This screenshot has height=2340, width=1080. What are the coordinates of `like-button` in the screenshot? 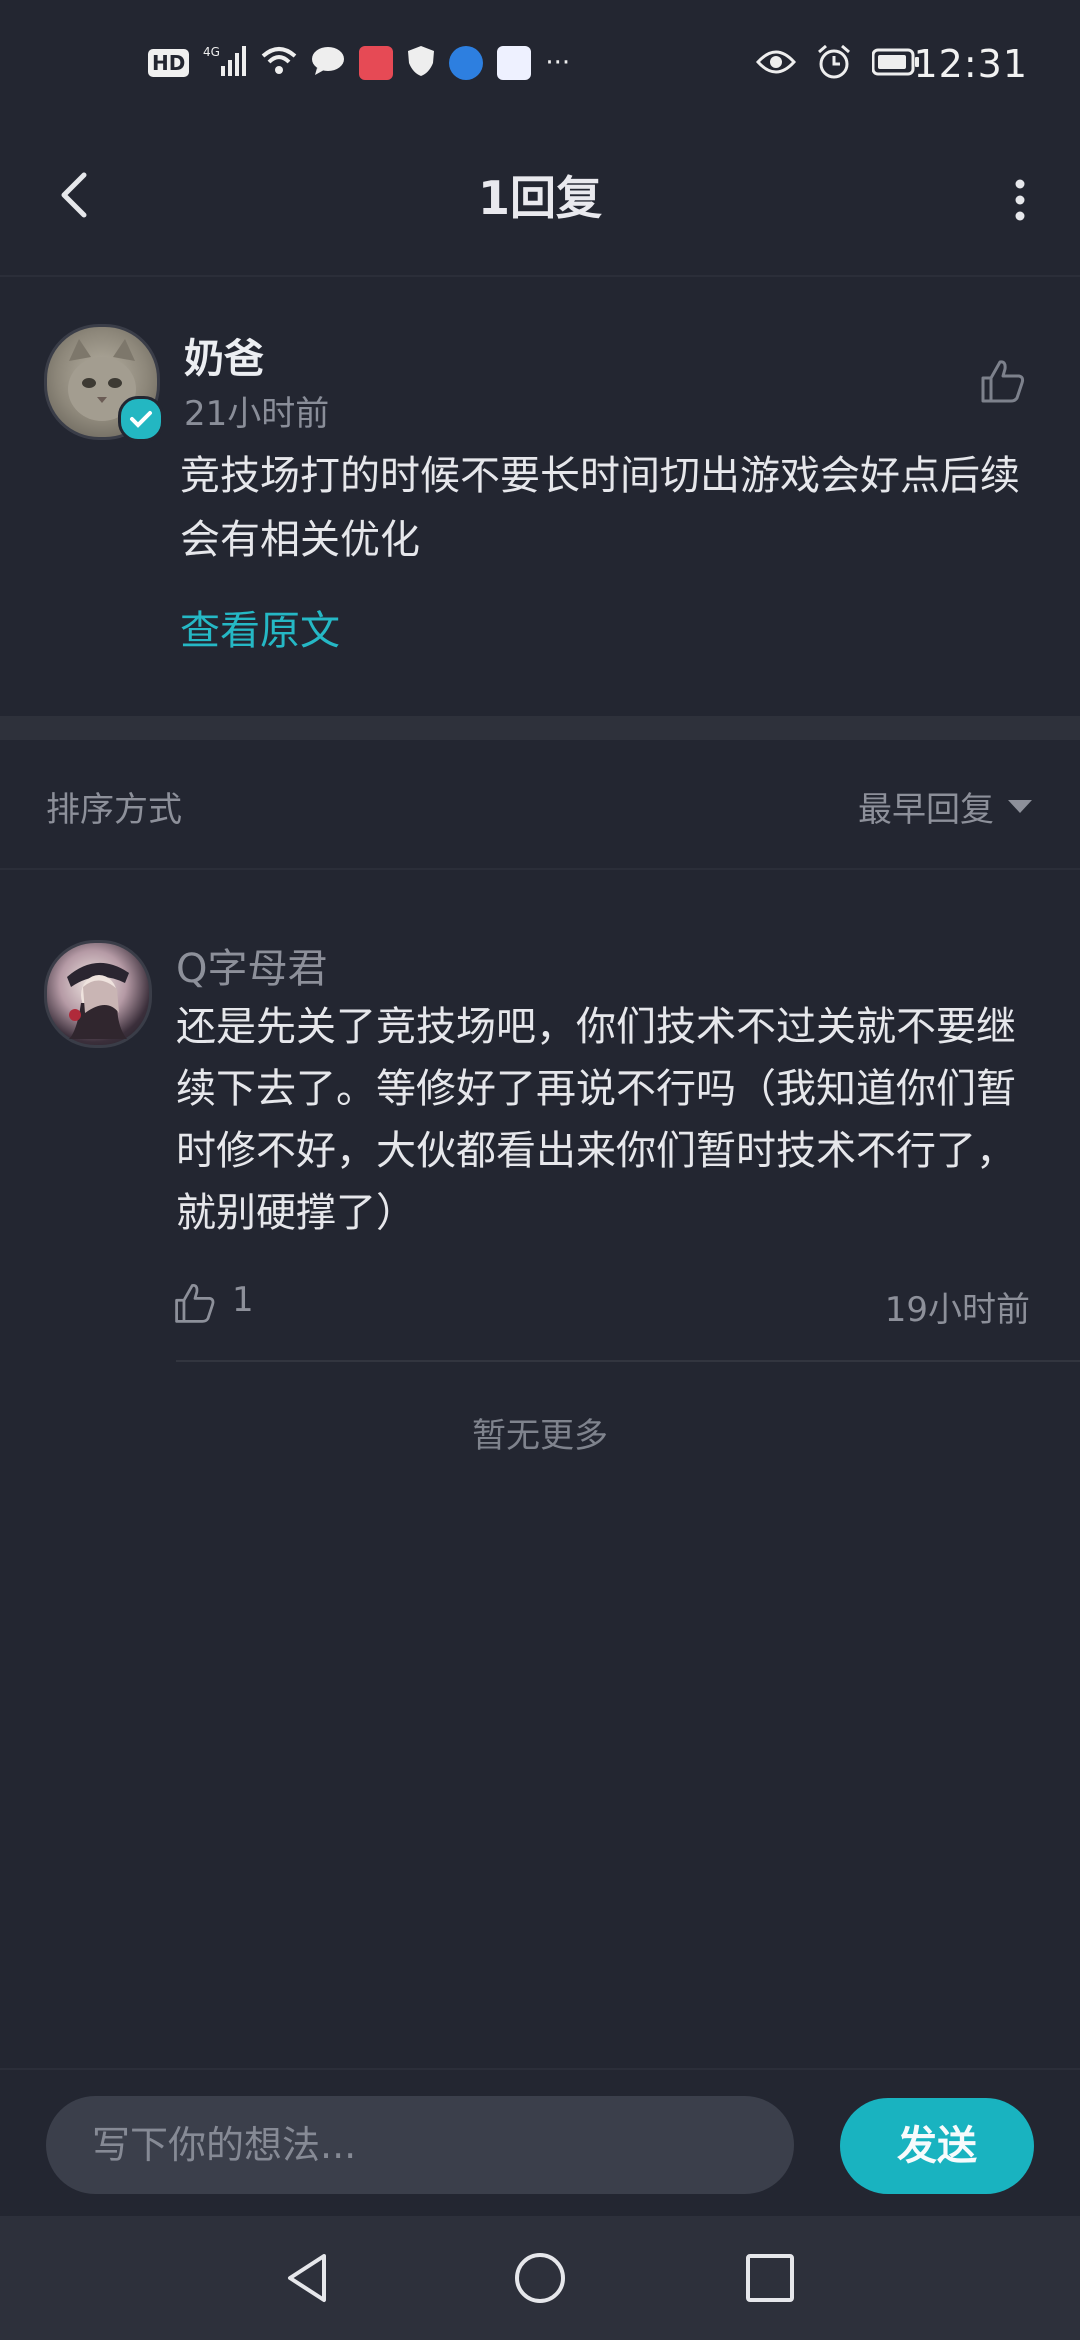 It's located at (1003, 381).